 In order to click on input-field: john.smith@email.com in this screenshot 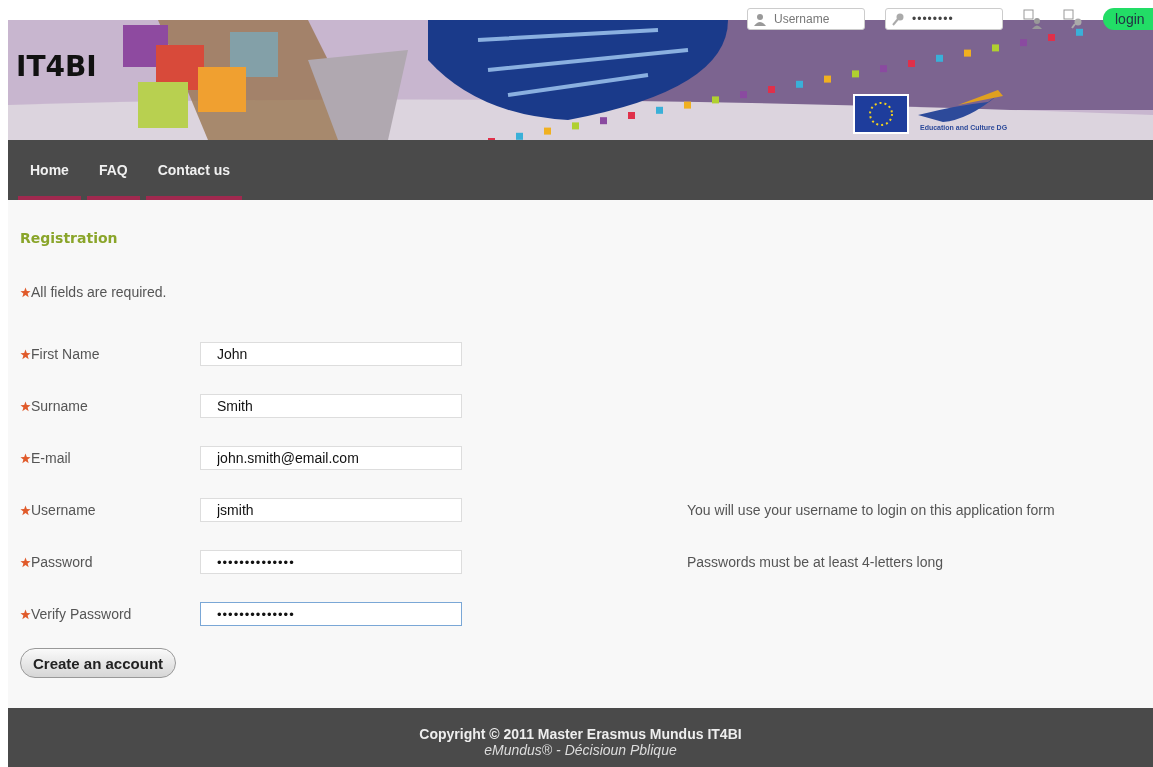, I will do `click(331, 458)`.